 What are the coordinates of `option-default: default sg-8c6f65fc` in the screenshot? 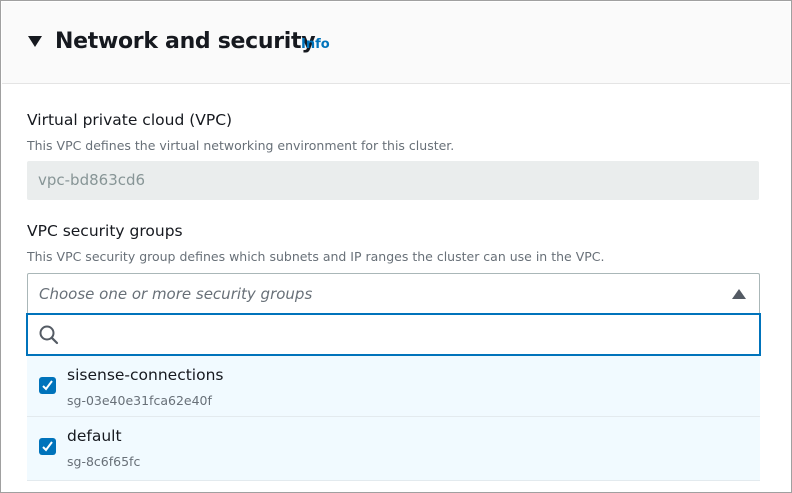 It's located at (393, 449).